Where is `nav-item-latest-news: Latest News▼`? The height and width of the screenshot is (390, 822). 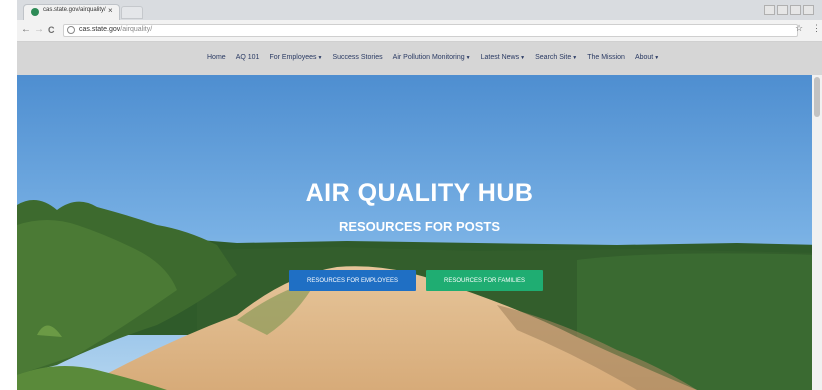 nav-item-latest-news: Latest News▼ is located at coordinates (503, 57).